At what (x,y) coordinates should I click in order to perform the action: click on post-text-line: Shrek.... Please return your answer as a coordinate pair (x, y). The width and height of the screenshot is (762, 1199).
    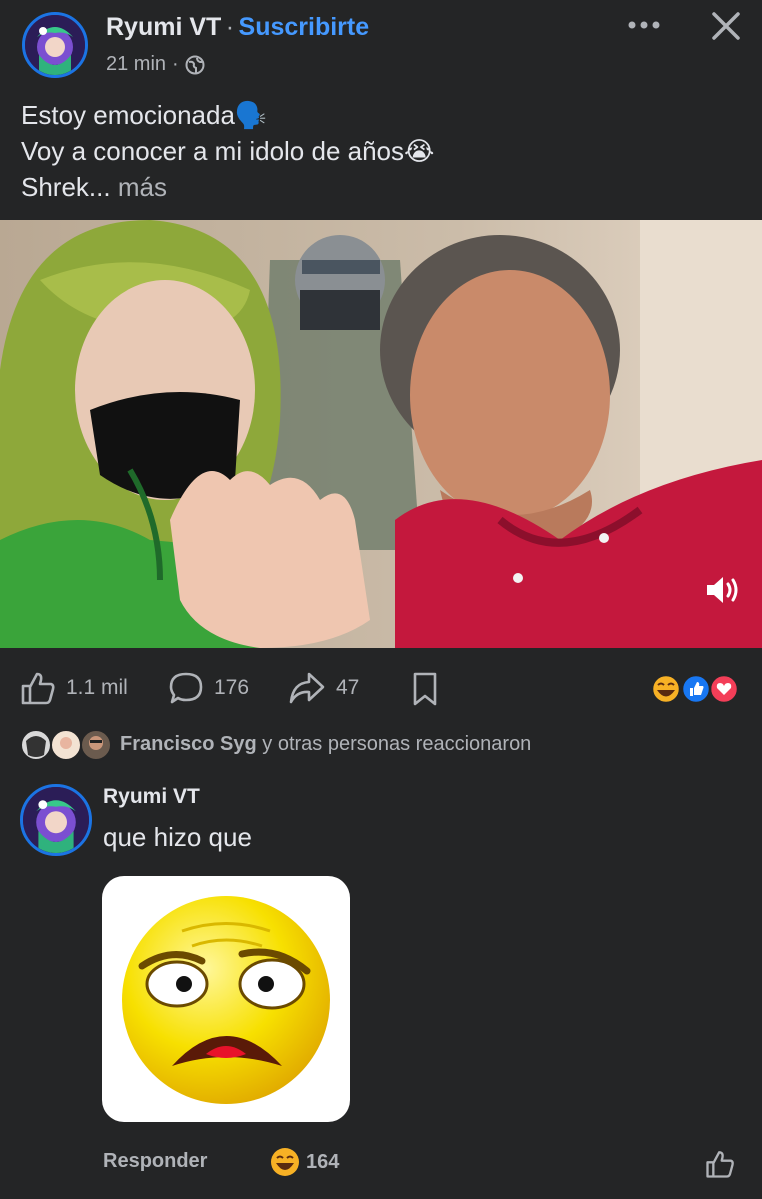
    Looking at the image, I should click on (66, 187).